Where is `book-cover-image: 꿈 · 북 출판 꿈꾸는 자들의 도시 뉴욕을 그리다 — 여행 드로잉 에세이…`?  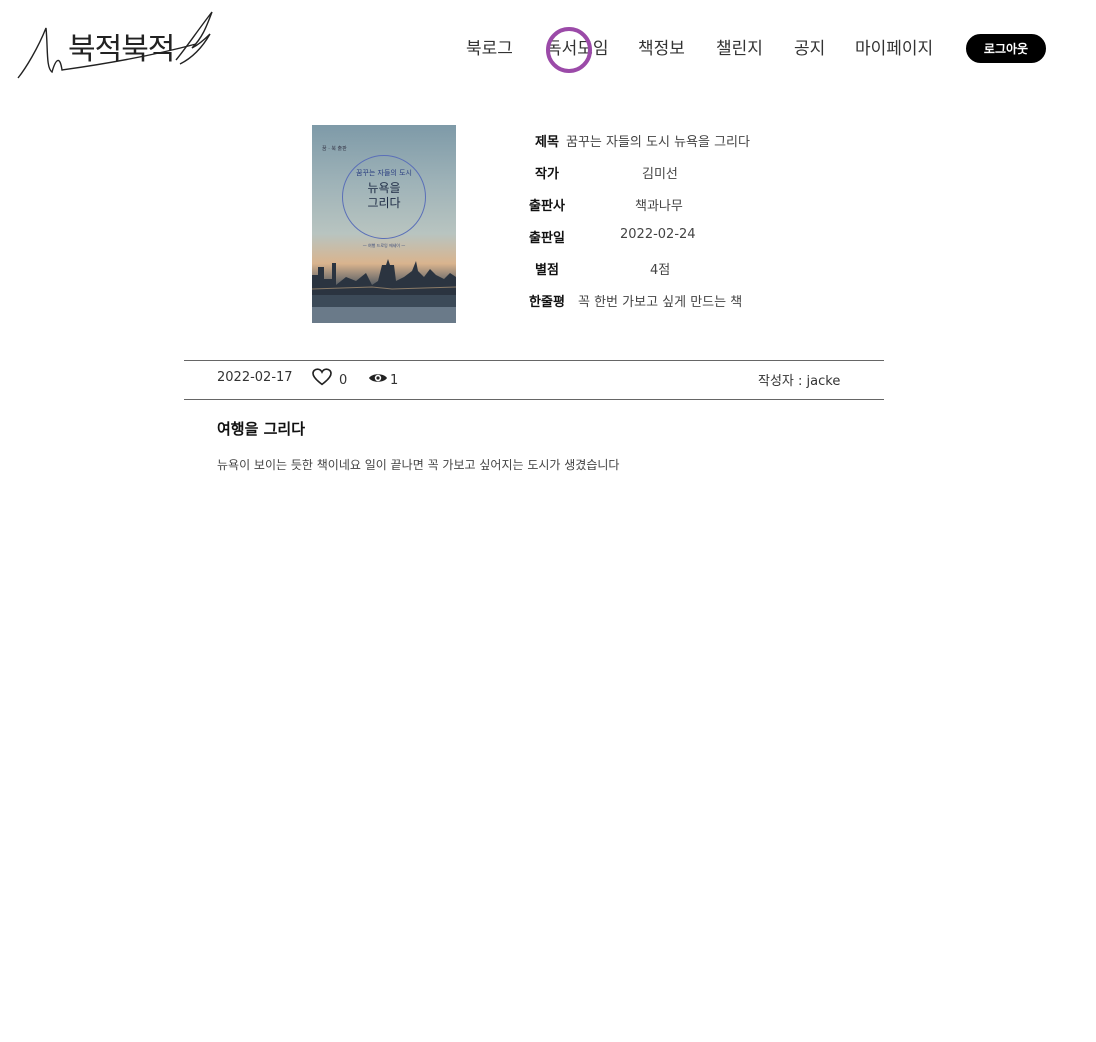
book-cover-image: 꿈 · 북 출판 꿈꾸는 자들의 도시 뉴욕을 그리다 — 여행 드로잉 에세이… is located at coordinates (384, 224).